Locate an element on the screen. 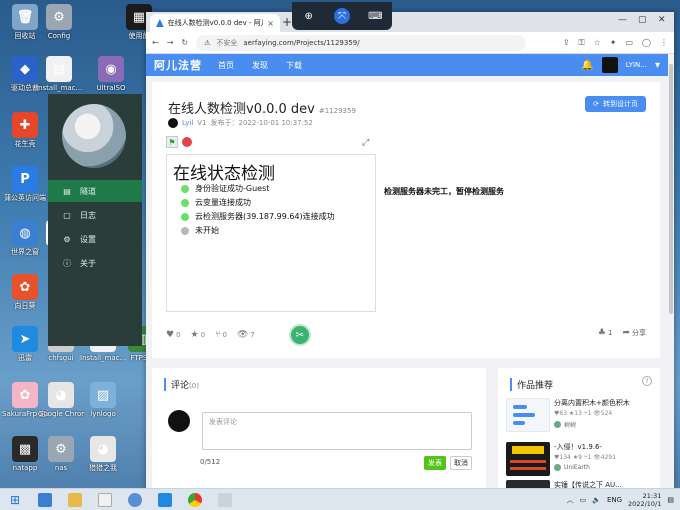 Image resolution: width=680 pixels, height=510 pixels. start-button: ⊞ is located at coordinates (15, 499).